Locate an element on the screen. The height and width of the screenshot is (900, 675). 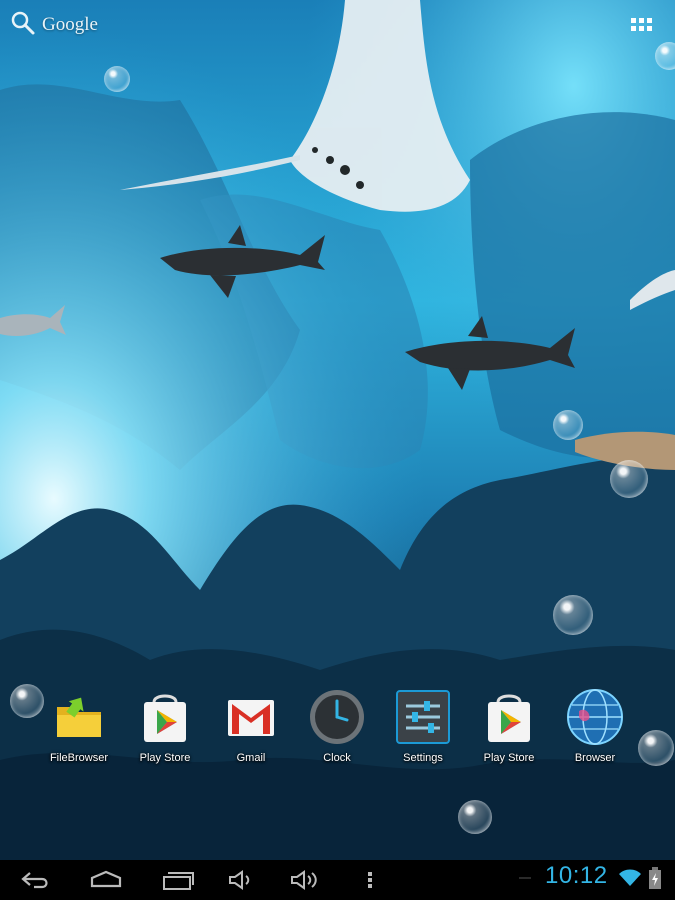
volume-up-button is located at coordinates (305, 880).